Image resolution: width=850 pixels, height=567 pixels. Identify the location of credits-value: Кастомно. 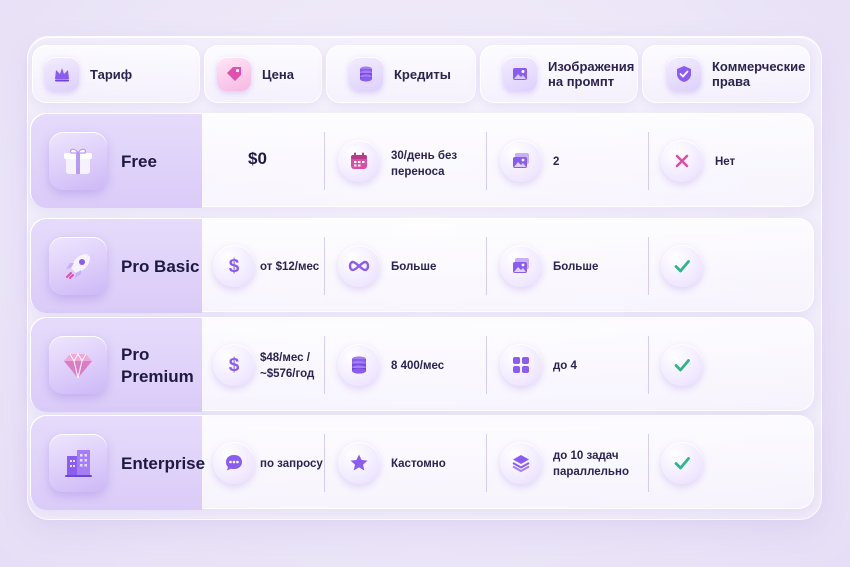
(418, 464).